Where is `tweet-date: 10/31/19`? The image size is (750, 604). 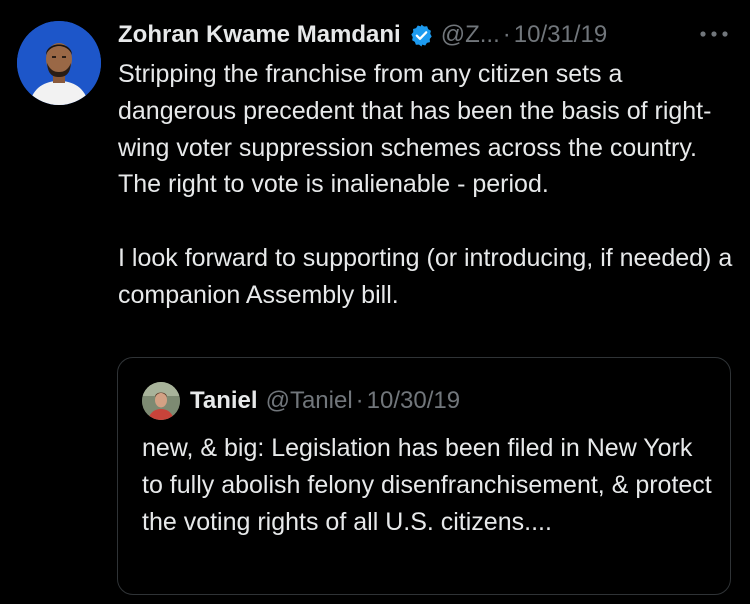
tweet-date: 10/31/19 is located at coordinates (560, 35).